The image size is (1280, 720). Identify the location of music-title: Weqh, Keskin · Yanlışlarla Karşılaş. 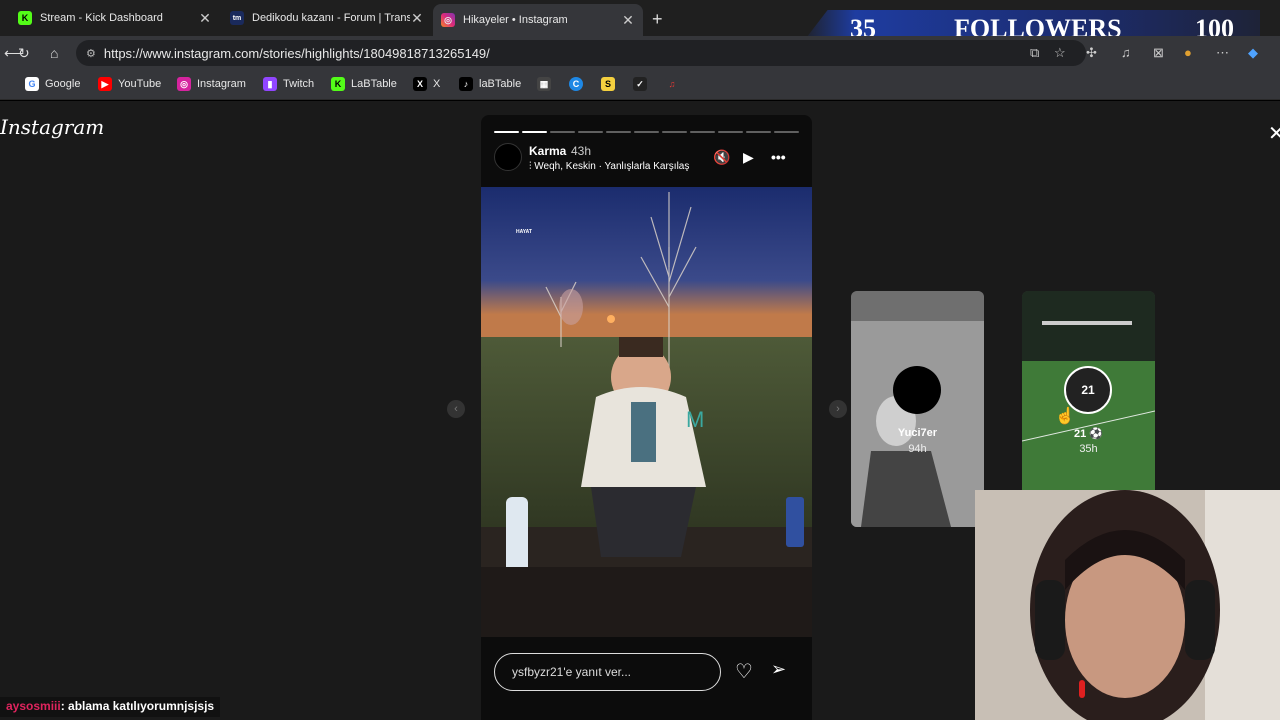
(612, 166).